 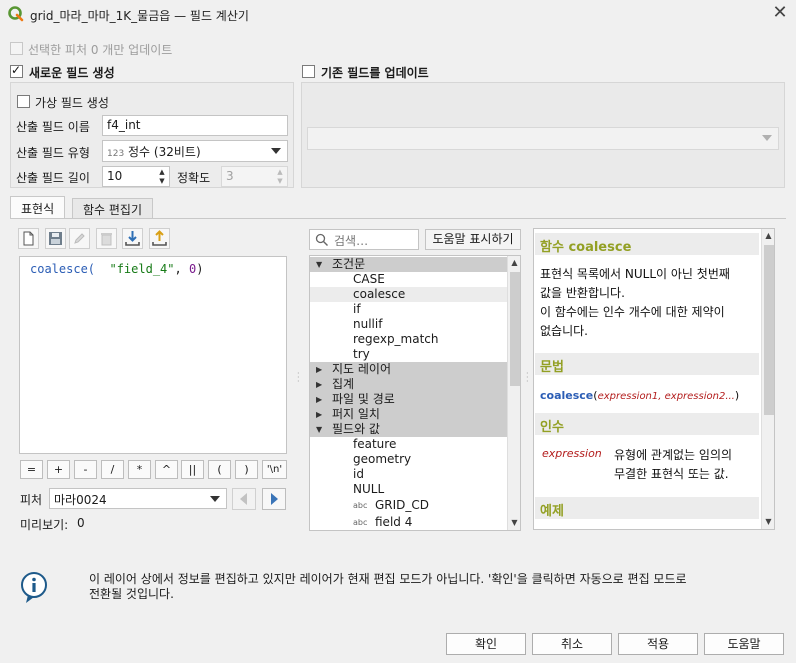 I want to click on operator-divide-button: /, so click(x=112, y=469).